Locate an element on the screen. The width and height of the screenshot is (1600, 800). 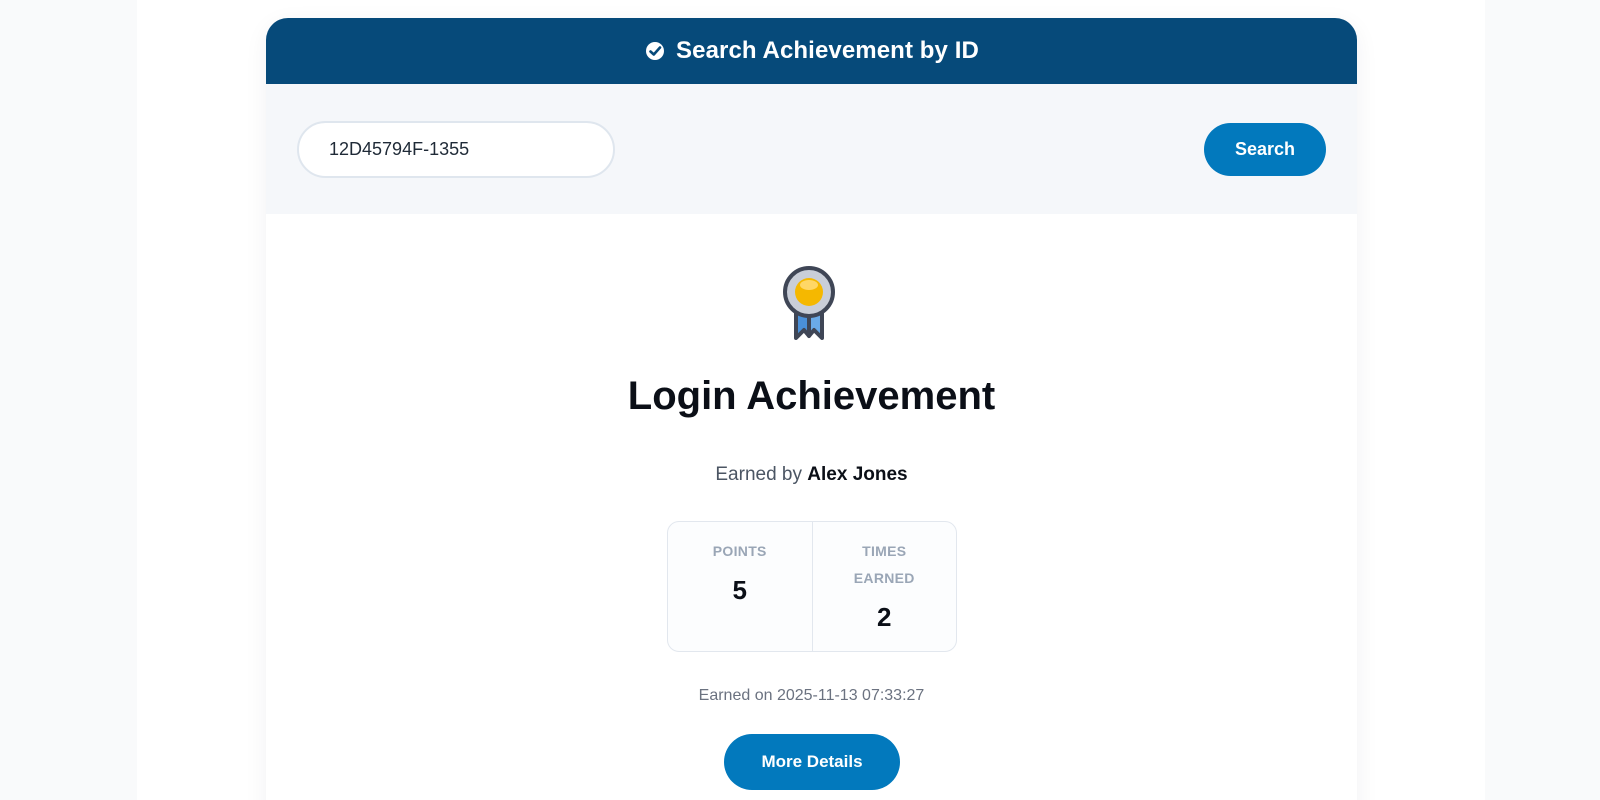
achievement-stats: POINTS 5 TIMES EARNED 2 is located at coordinates (812, 586).